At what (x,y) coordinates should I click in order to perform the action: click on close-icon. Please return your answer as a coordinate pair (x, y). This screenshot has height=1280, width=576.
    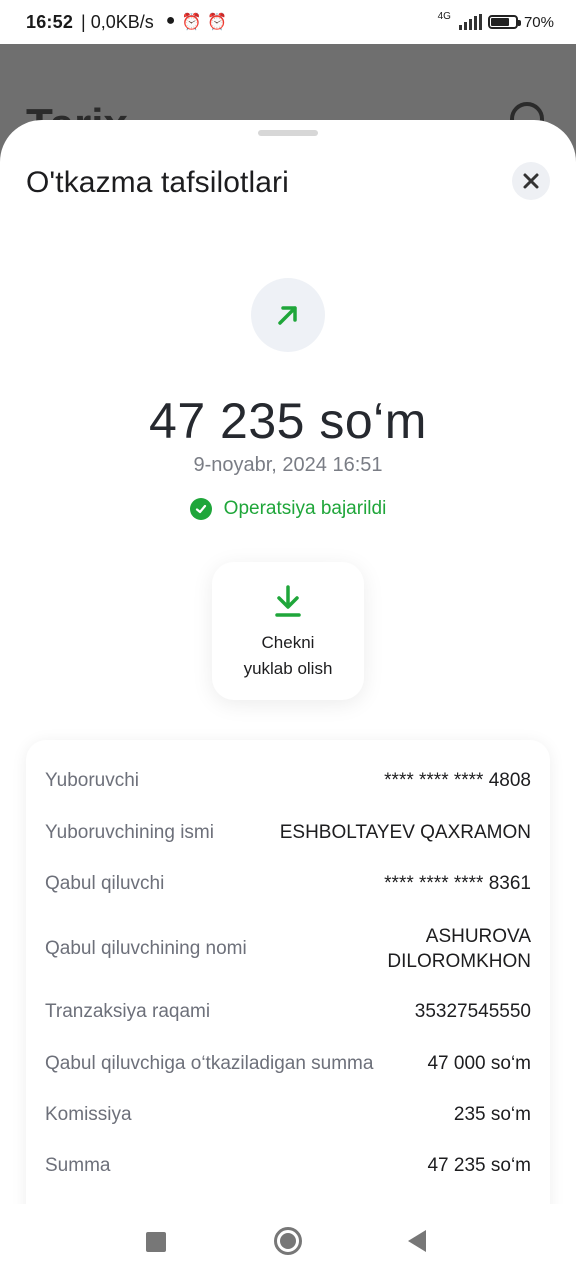
    Looking at the image, I should click on (531, 181).